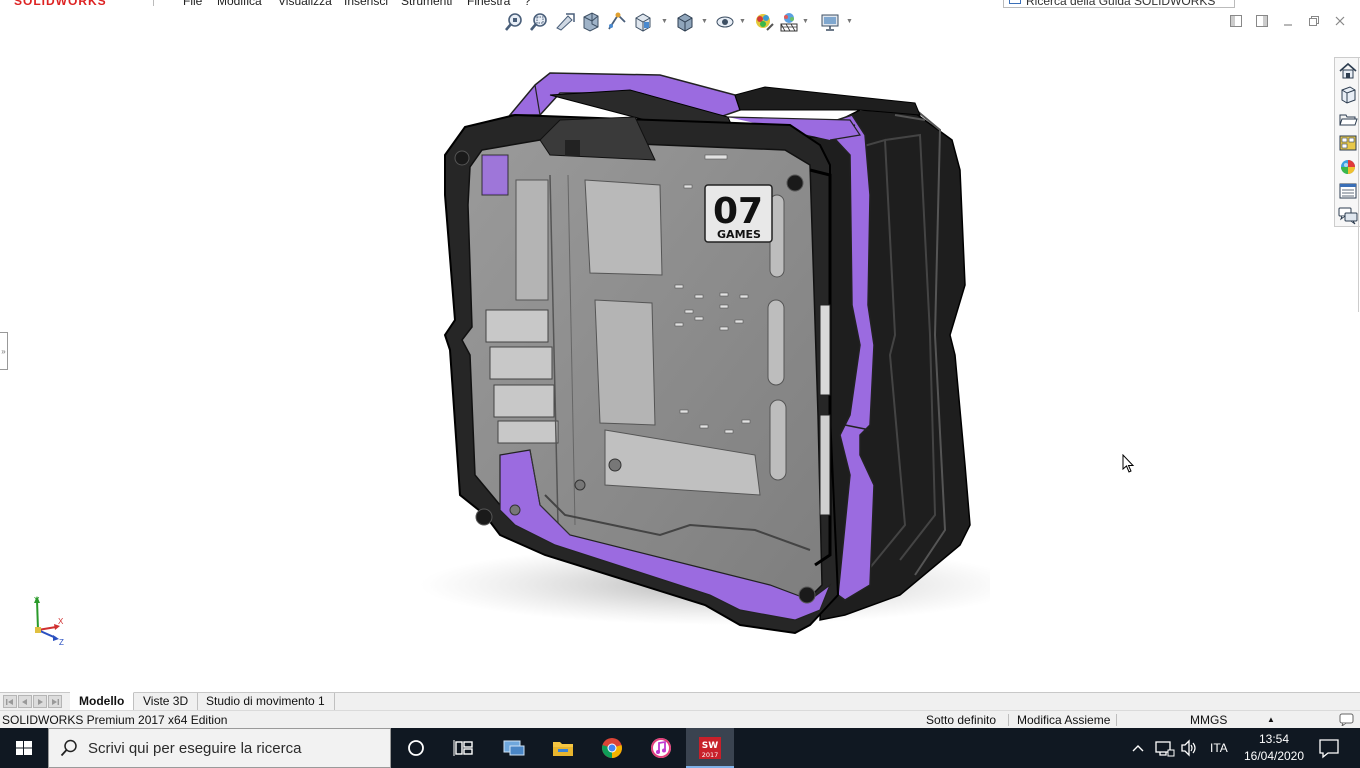 The width and height of the screenshot is (1360, 768). What do you see at coordinates (789, 22) in the screenshot?
I see `apply-scene-icon` at bounding box center [789, 22].